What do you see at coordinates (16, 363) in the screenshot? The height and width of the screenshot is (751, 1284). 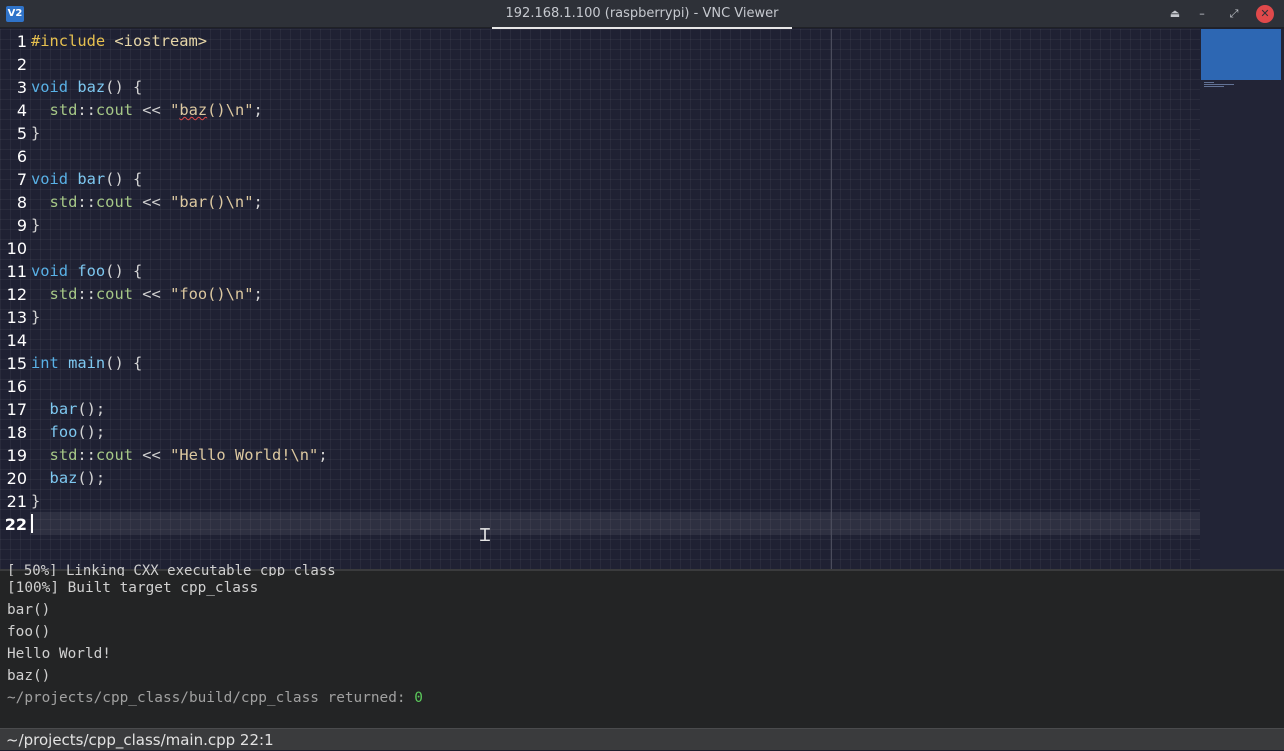 I see `line-number: 15` at bounding box center [16, 363].